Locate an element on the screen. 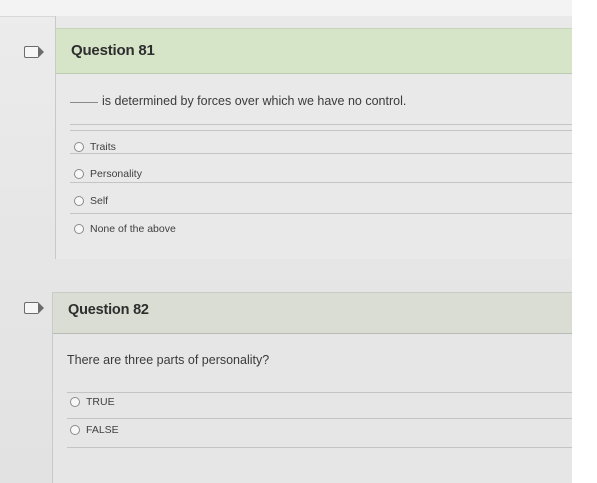 The image size is (597, 483). question-prompt: There are three parts of personality? is located at coordinates (168, 360).